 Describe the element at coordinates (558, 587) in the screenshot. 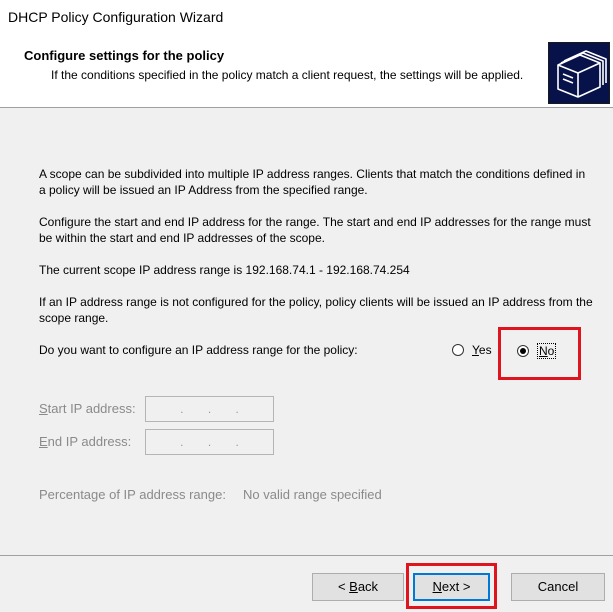

I see `cancel-button: Cancel` at that location.